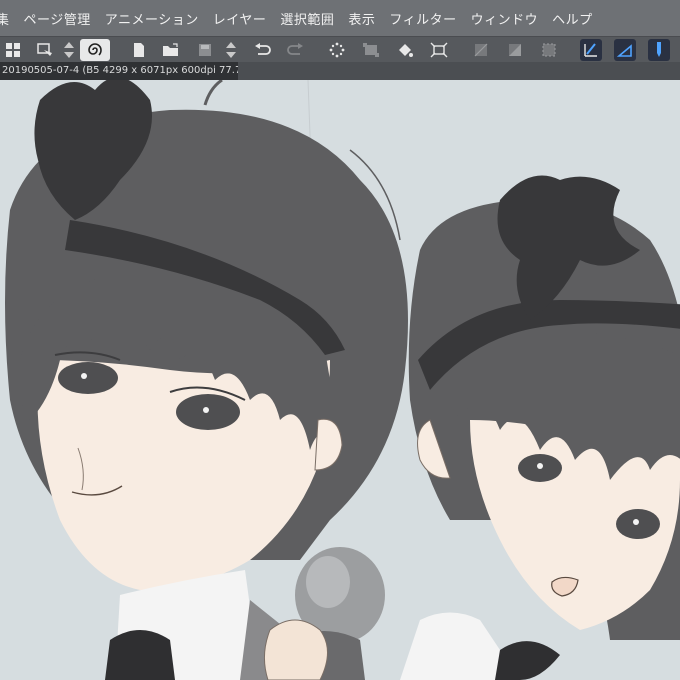 The image size is (680, 680). Describe the element at coordinates (371, 50) in the screenshot. I see `transform-icon` at that location.